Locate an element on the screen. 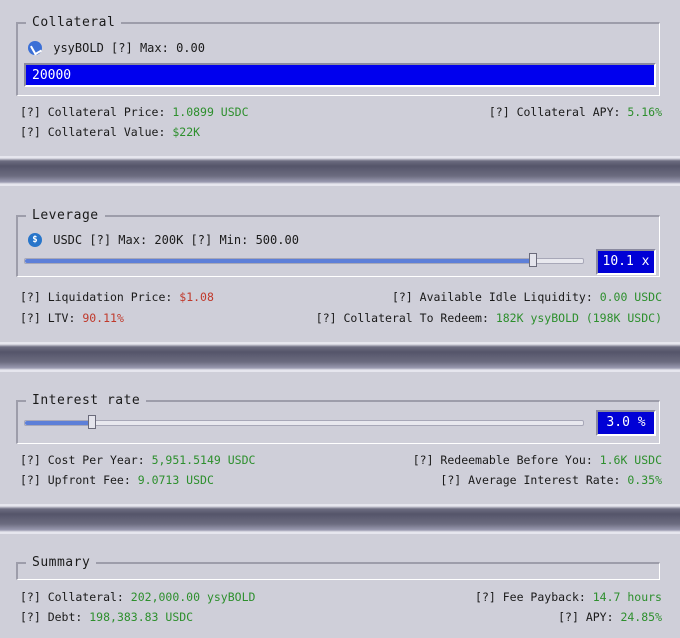 Image resolution: width=680 pixels, height=638 pixels. redeemable-before-value: 1.6K USDC is located at coordinates (630, 460).